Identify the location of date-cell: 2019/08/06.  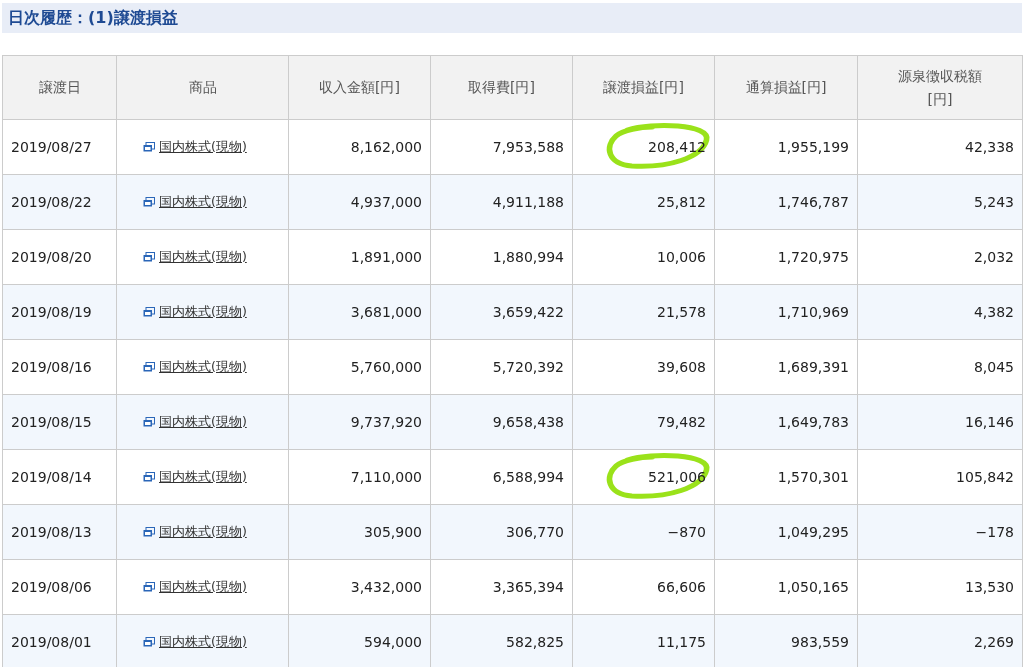
(59, 587).